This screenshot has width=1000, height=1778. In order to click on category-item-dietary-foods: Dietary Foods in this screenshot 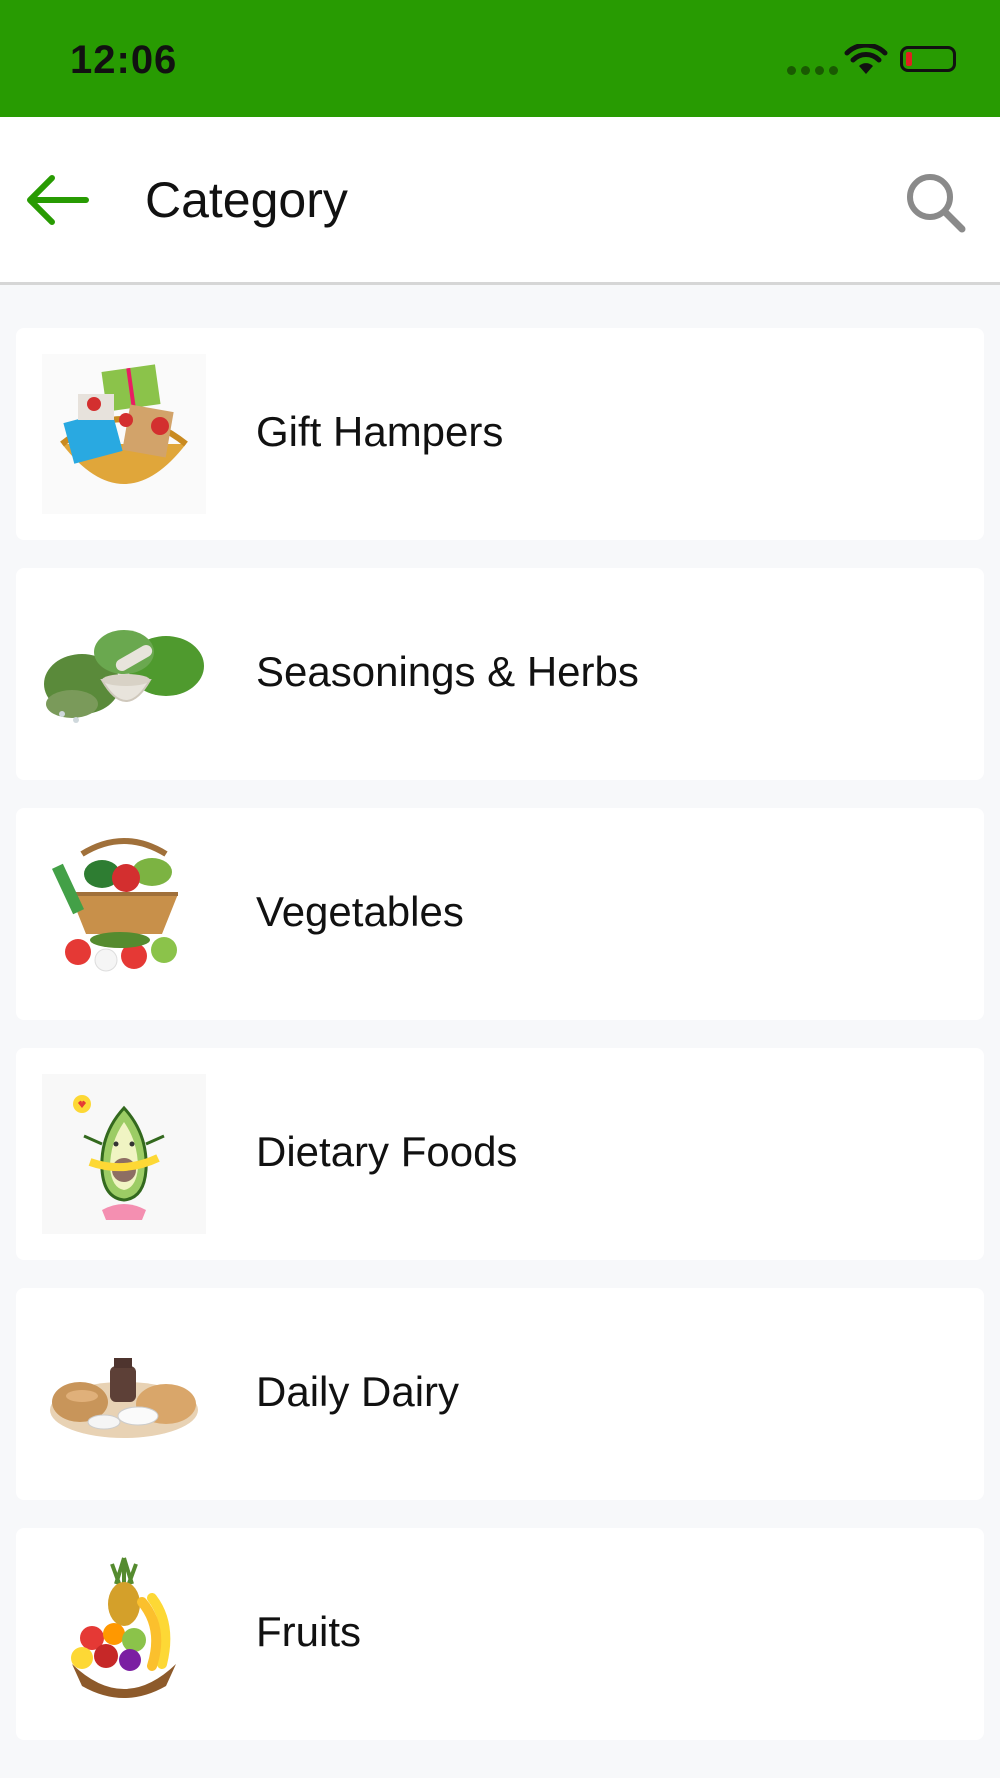, I will do `click(500, 1154)`.